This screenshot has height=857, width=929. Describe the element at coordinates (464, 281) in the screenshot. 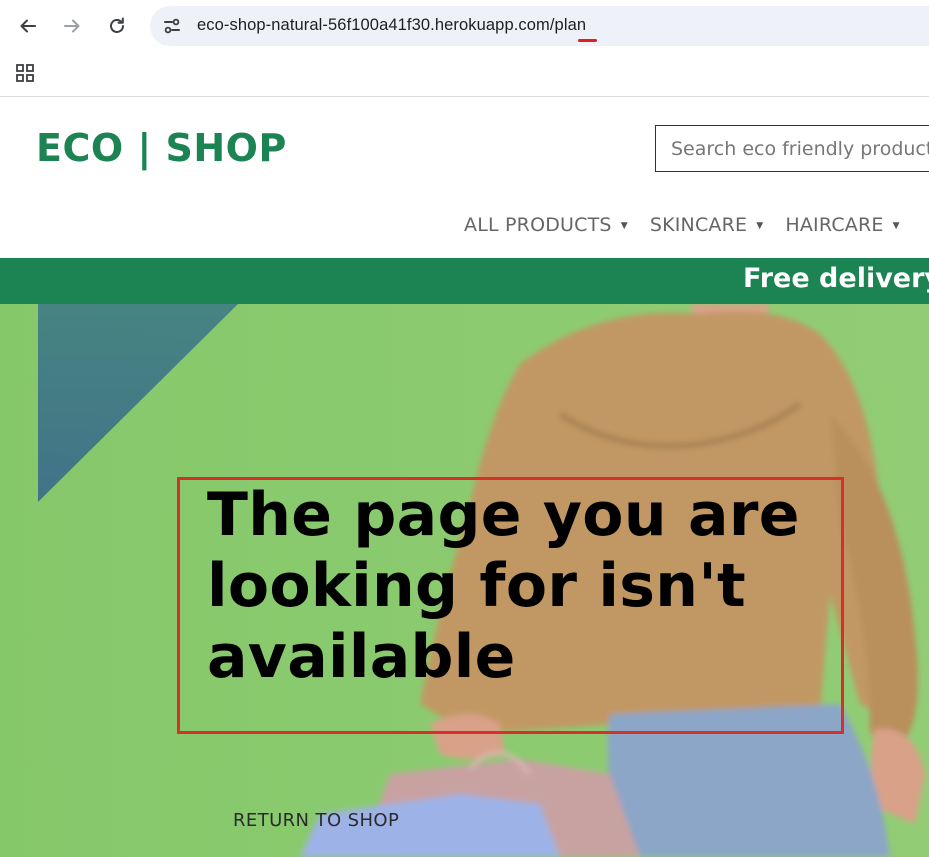

I see `promo-banner: Free delivery` at that location.